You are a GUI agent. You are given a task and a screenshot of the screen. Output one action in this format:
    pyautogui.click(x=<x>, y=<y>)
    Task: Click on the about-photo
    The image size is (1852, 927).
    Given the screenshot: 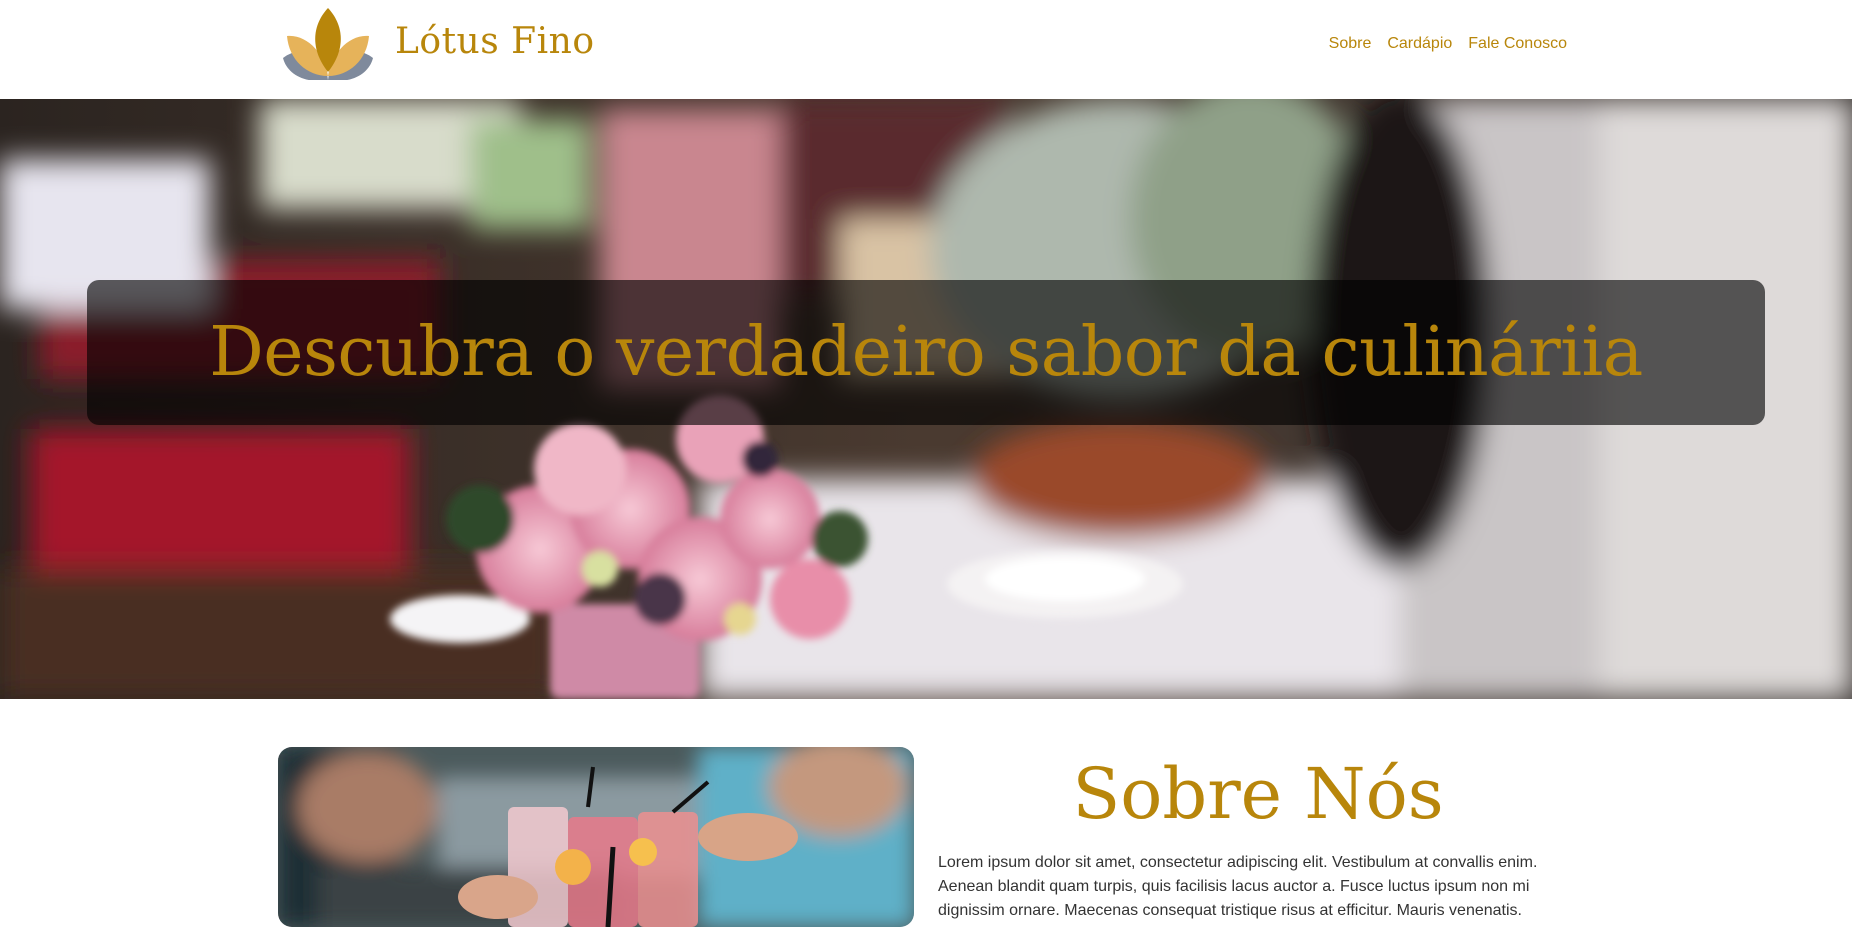 What is the action you would take?
    pyautogui.click(x=596, y=837)
    